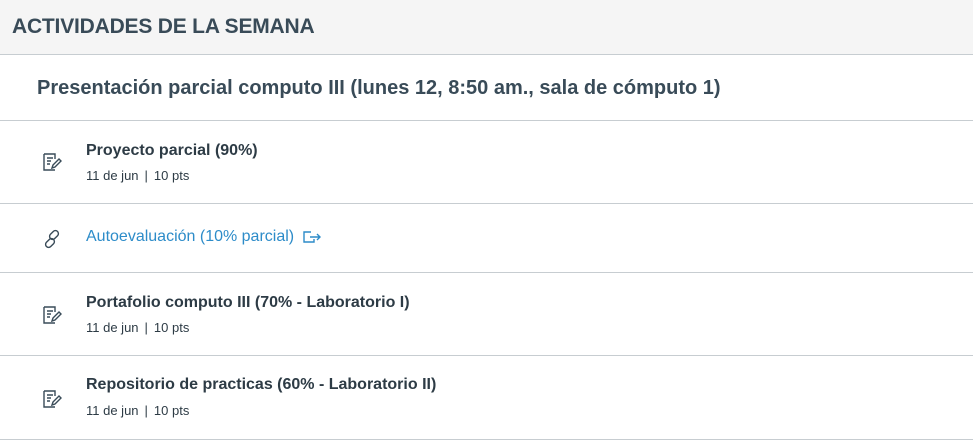 The width and height of the screenshot is (973, 440). What do you see at coordinates (172, 151) in the screenshot?
I see `item-title: Proyecto parcial (90%)` at bounding box center [172, 151].